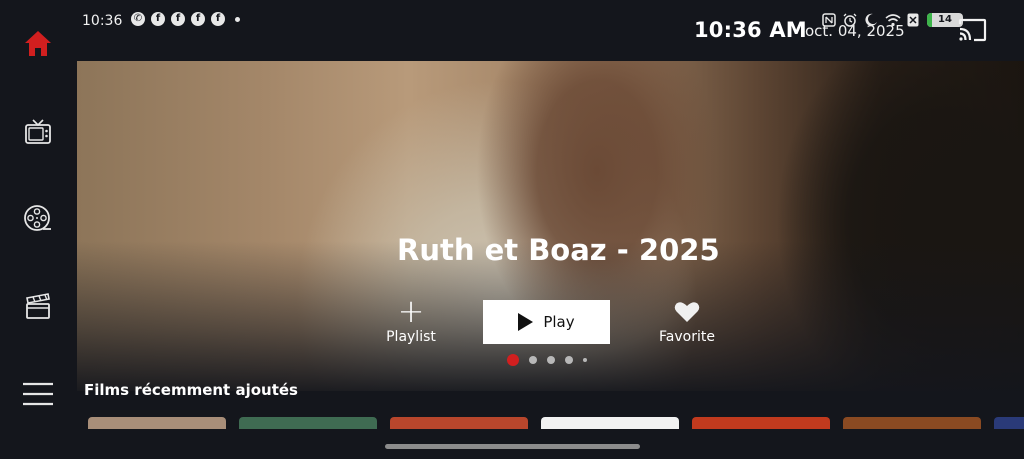 This screenshot has height=459, width=1024. What do you see at coordinates (558, 250) in the screenshot?
I see `hero-title: Ruth et Boaz - 2025` at bounding box center [558, 250].